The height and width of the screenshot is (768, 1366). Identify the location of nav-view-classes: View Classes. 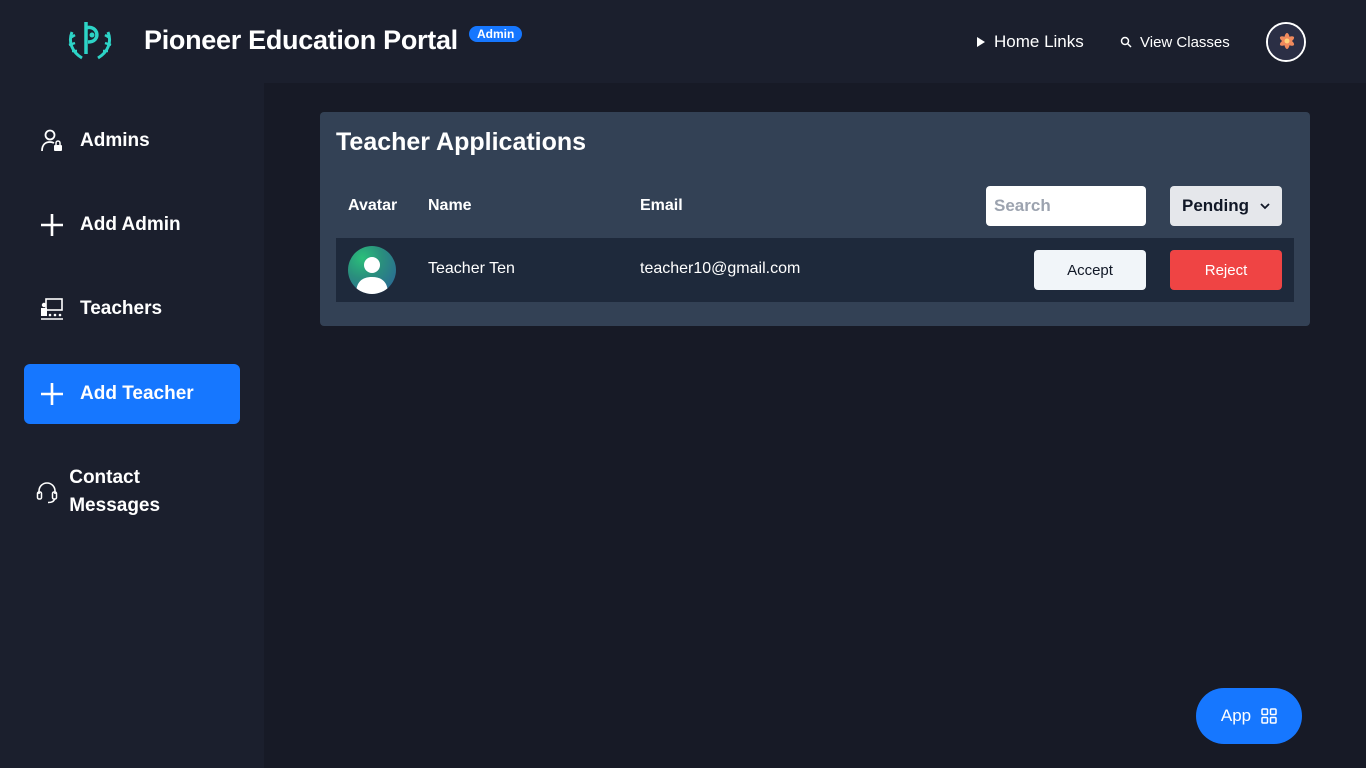
(1175, 42).